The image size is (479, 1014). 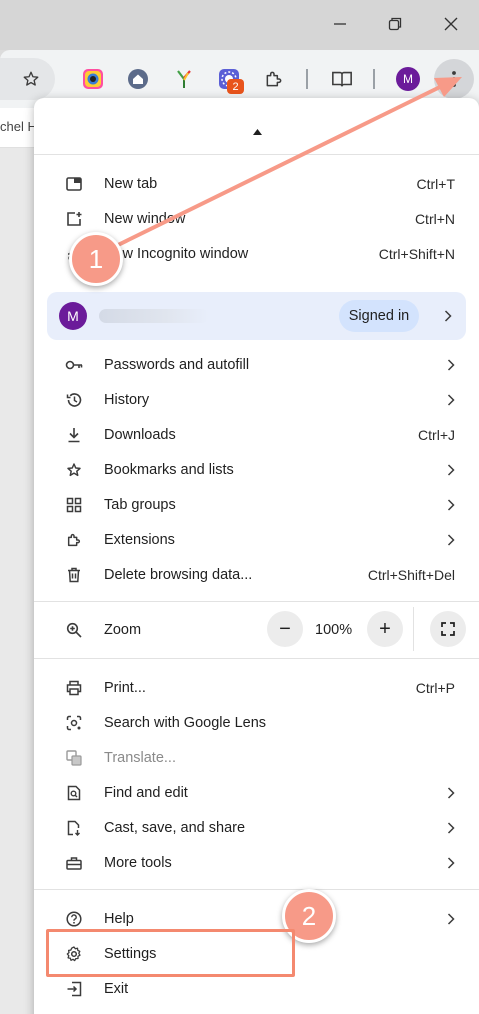 I want to click on menu-item-history: History, so click(x=256, y=399).